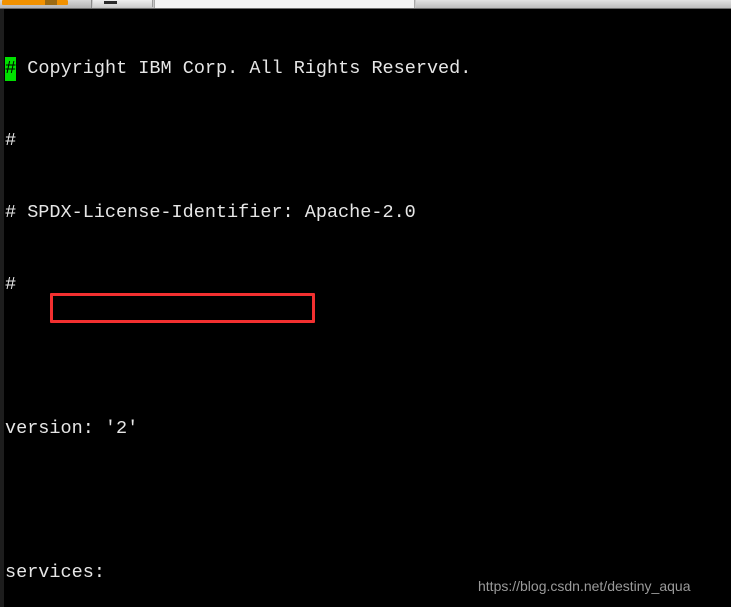 The width and height of the screenshot is (731, 607). I want to click on taskbar-right-region, so click(573, 4).